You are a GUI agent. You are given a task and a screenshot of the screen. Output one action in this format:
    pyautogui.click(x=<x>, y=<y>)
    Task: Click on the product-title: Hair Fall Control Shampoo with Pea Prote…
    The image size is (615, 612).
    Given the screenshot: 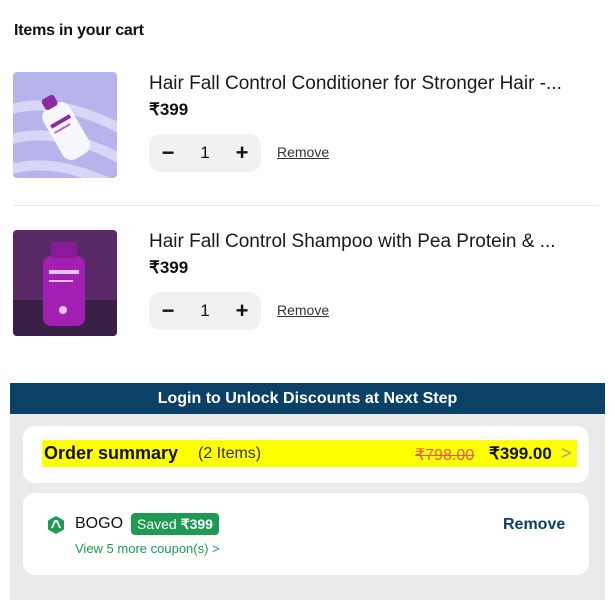 What is the action you would take?
    pyautogui.click(x=375, y=242)
    